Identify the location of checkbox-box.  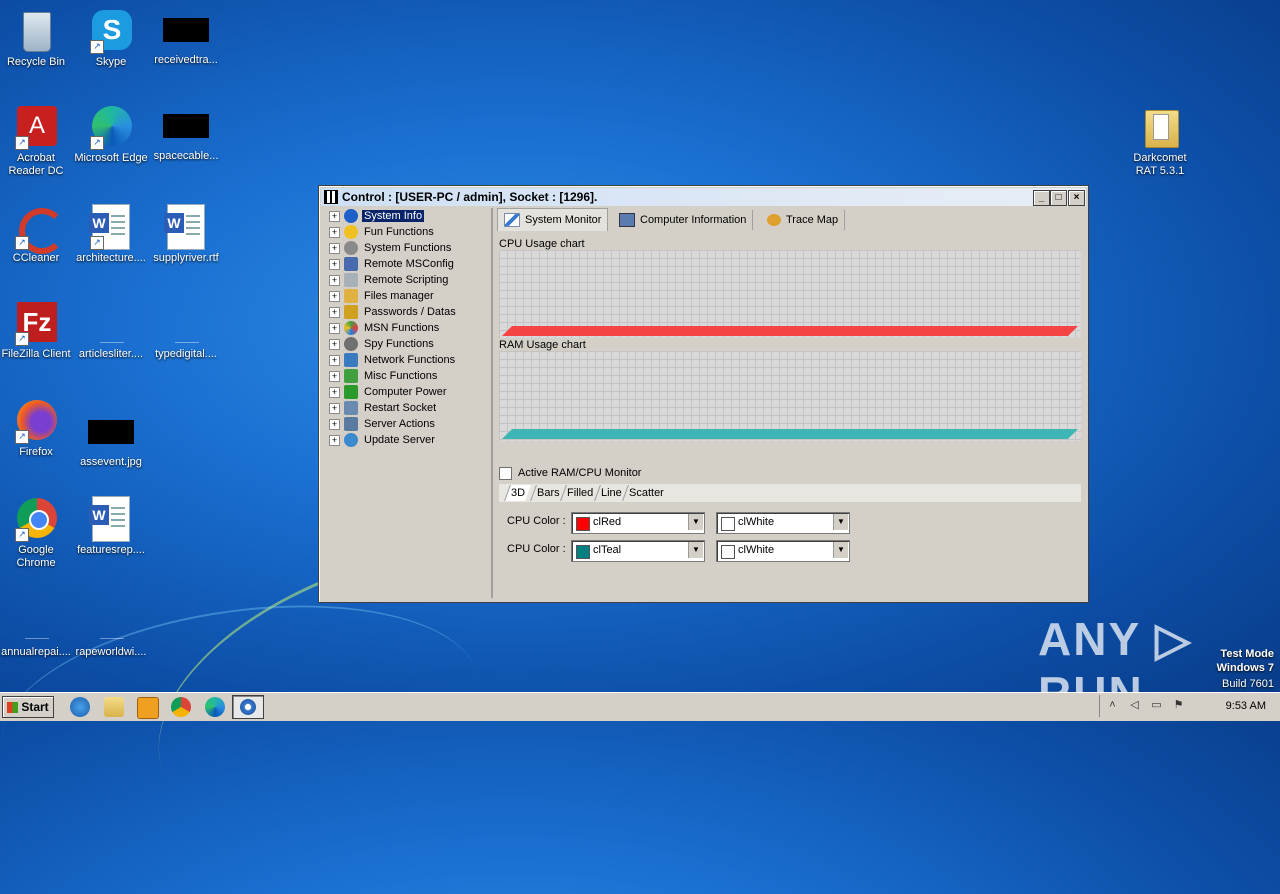
(505, 473).